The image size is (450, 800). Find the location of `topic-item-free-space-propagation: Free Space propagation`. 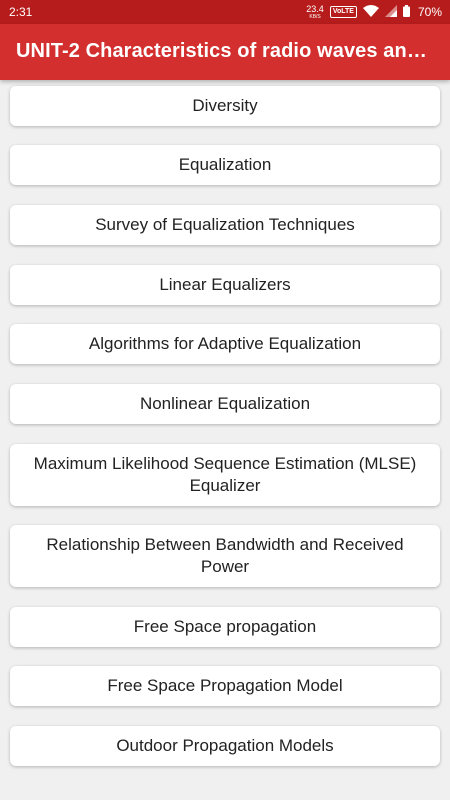

topic-item-free-space-propagation: Free Space propagation is located at coordinates (225, 627).